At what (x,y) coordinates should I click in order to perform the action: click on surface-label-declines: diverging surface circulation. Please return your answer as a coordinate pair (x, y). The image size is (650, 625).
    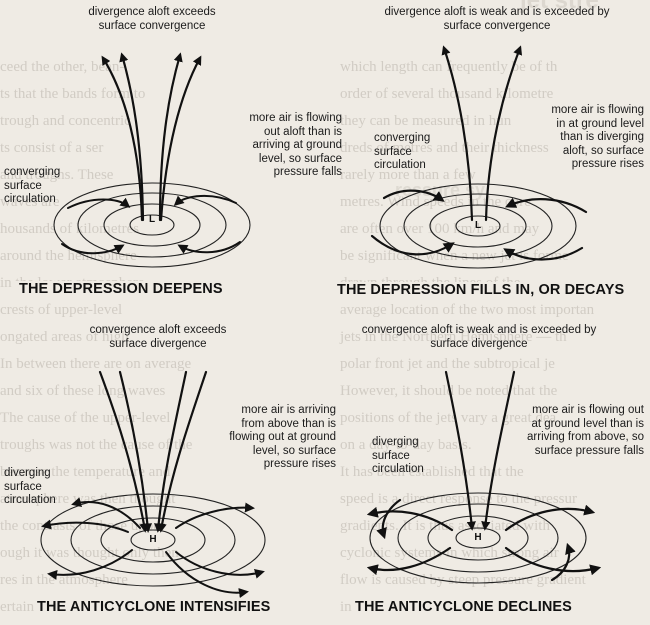
    Looking at the image, I should click on (398, 455).